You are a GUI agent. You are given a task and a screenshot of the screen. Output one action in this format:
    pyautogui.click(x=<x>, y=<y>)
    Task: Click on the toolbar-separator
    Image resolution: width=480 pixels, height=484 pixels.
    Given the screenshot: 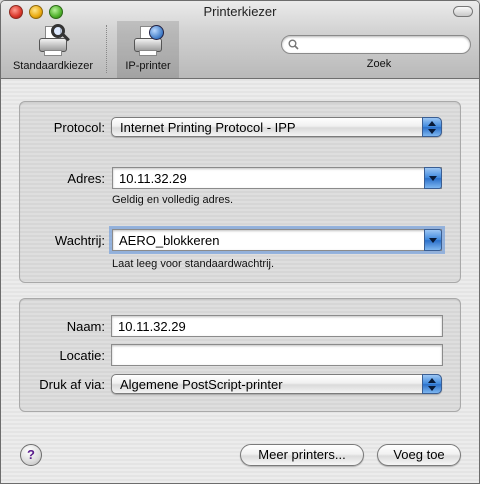 What is the action you would take?
    pyautogui.click(x=106, y=49)
    